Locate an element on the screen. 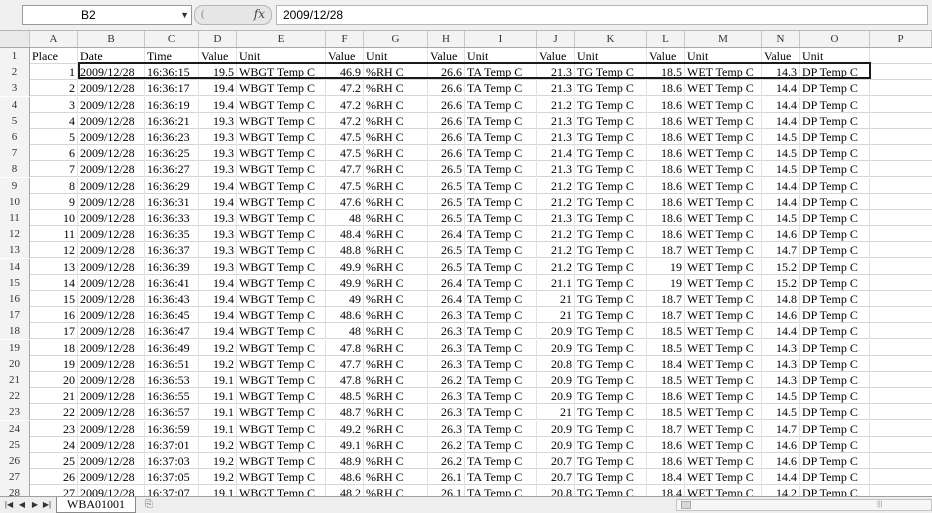 The image size is (932, 513). cell-d: 19.1 is located at coordinates (218, 428).